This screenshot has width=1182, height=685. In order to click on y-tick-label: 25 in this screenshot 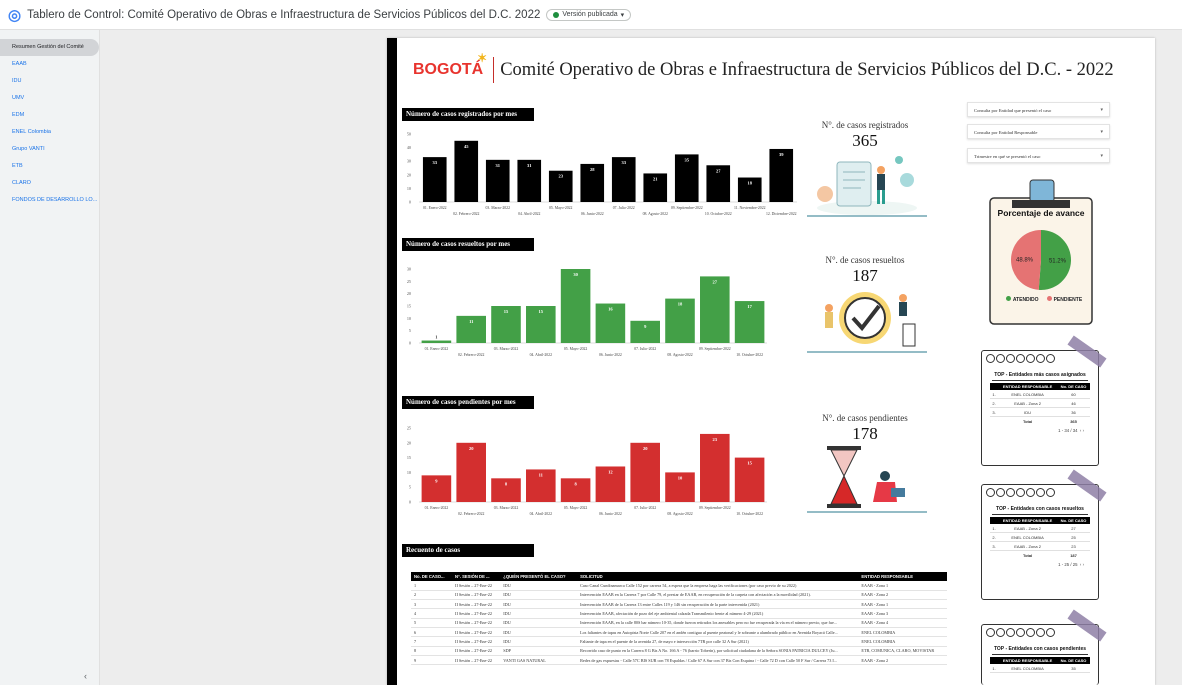, I will do `click(409, 281)`.